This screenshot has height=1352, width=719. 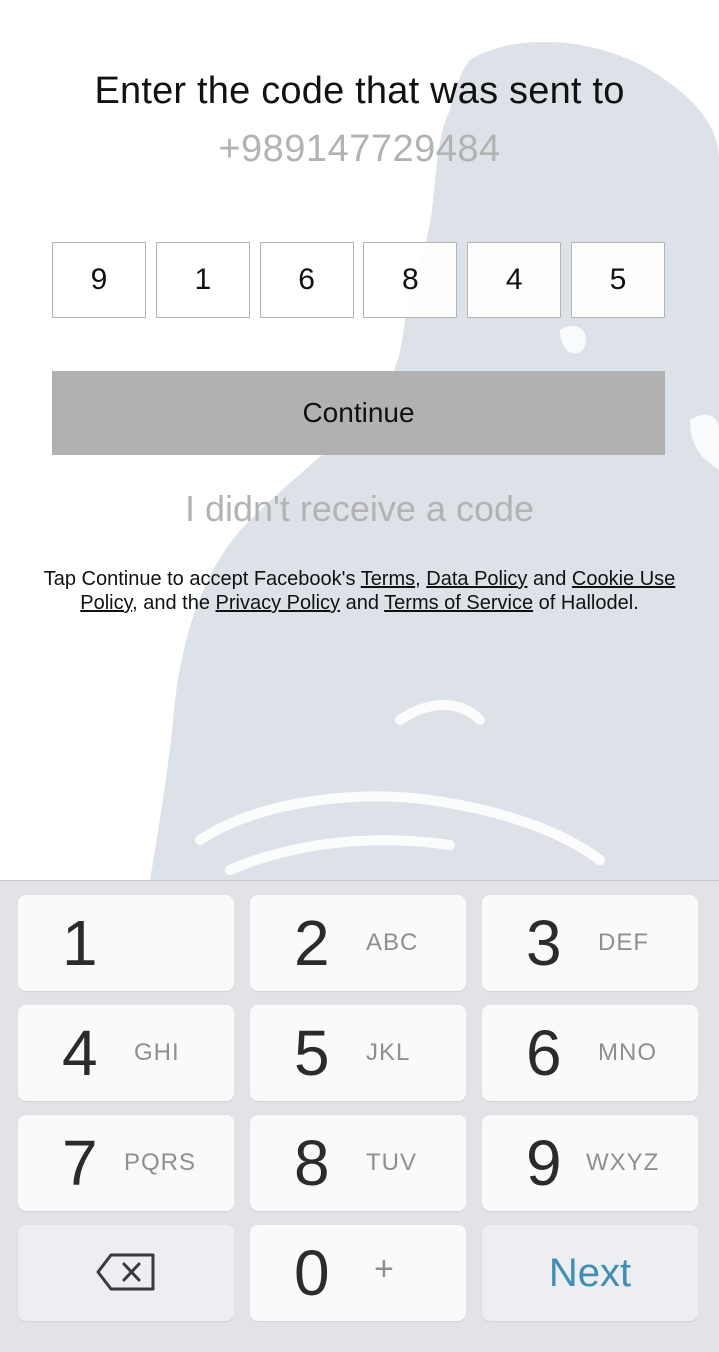 What do you see at coordinates (126, 1053) in the screenshot?
I see `key-4: 4 GHI` at bounding box center [126, 1053].